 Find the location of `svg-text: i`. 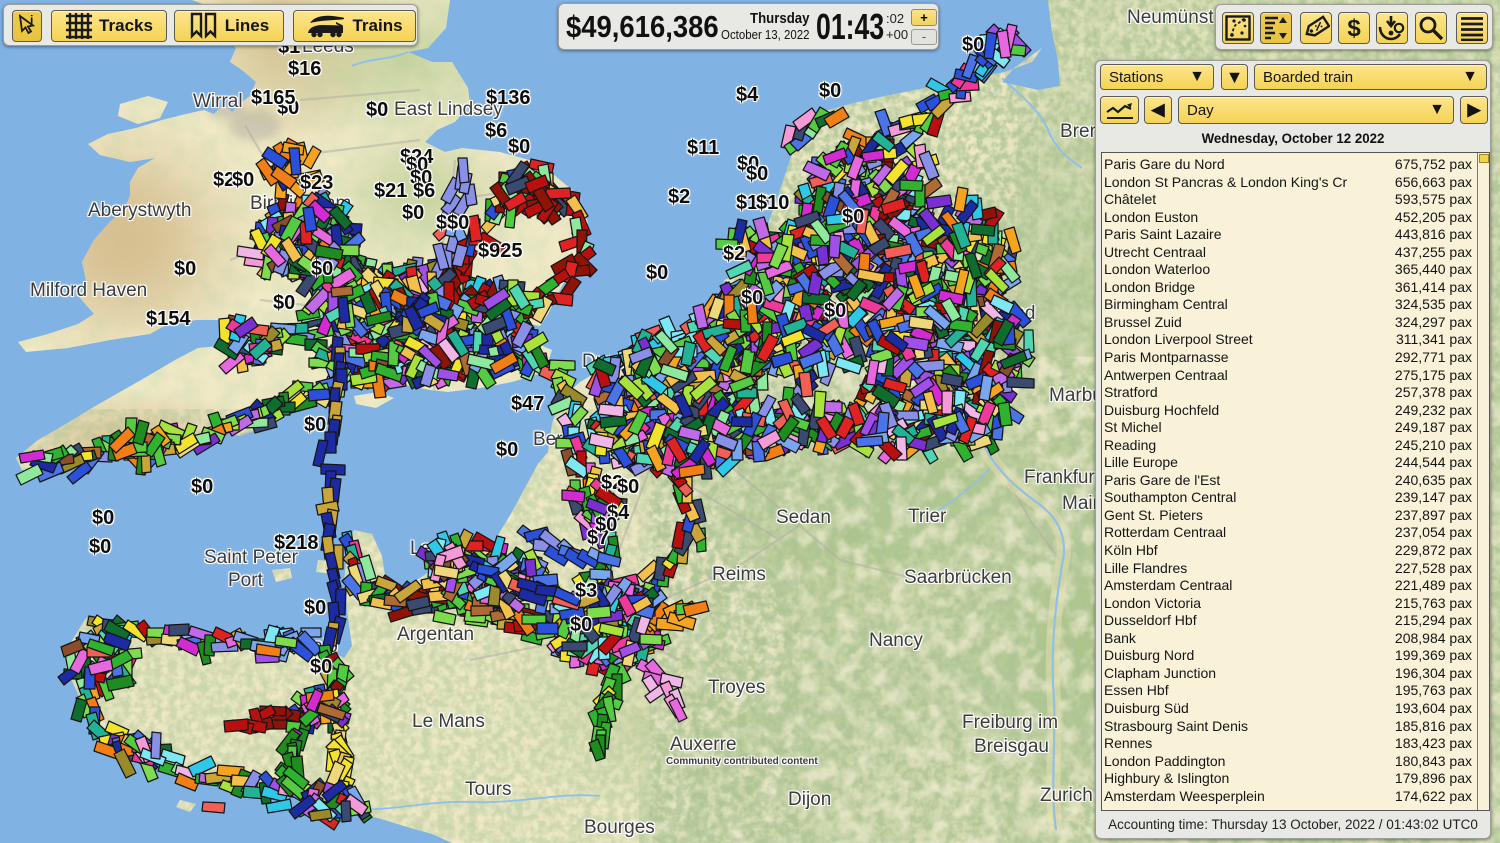

svg-text: i is located at coordinates (31, 20).